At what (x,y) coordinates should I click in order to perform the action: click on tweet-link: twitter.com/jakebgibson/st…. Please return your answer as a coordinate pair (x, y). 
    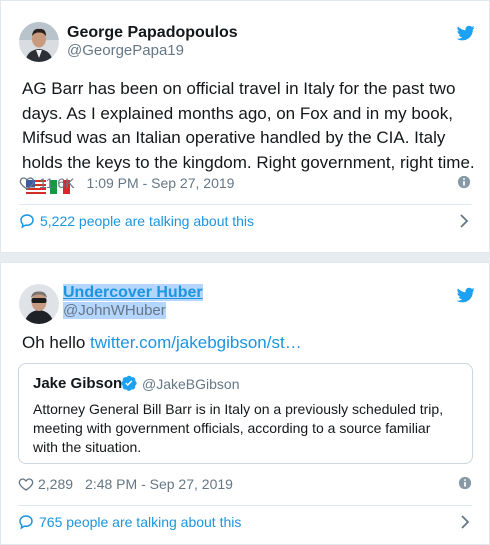
    Looking at the image, I should click on (196, 342).